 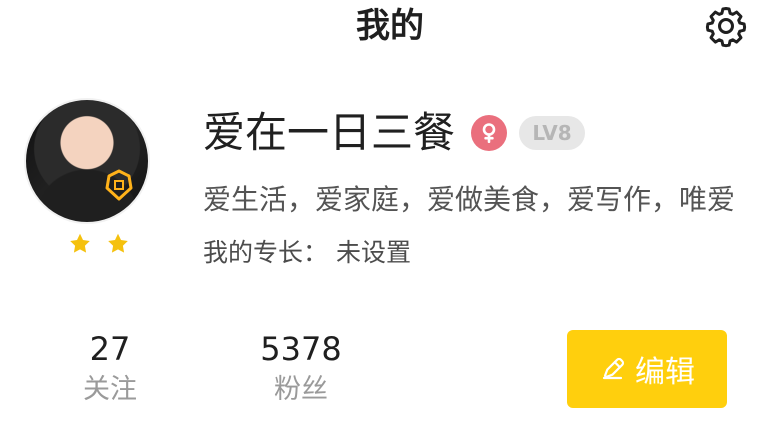 What do you see at coordinates (301, 389) in the screenshot?
I see `fans-label: 粉丝` at bounding box center [301, 389].